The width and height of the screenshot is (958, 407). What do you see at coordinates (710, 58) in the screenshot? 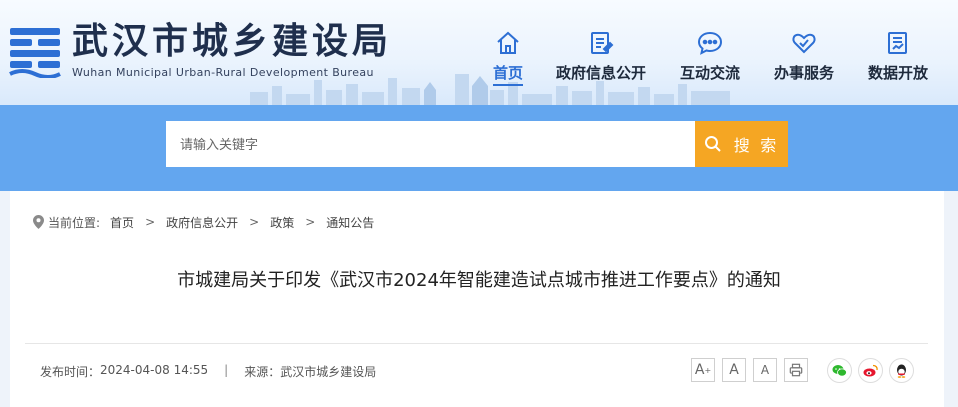
I see `nav-interaction: 互动交流` at bounding box center [710, 58].